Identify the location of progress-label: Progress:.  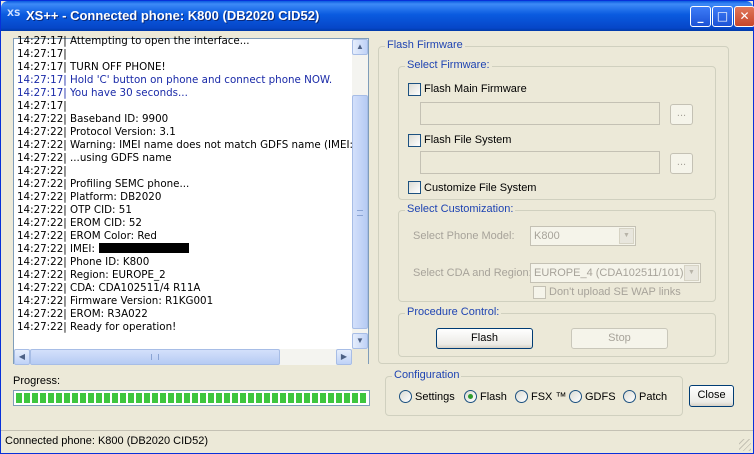
(37, 381).